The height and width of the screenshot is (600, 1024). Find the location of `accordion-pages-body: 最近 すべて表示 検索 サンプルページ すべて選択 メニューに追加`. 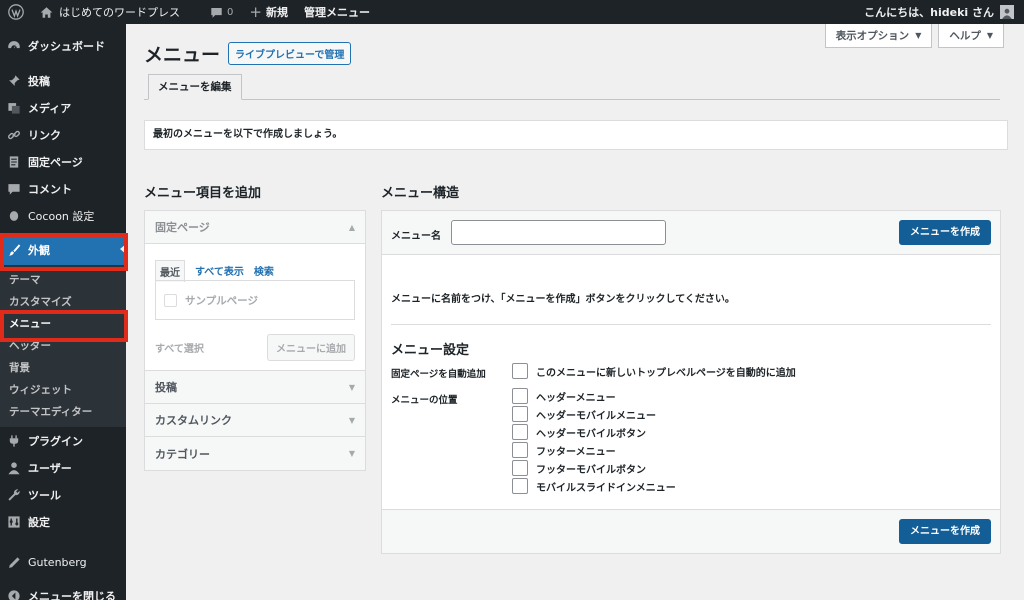

accordion-pages-body: 最近 すべて表示 検索 サンプルページ すべて選択 メニューに追加 is located at coordinates (255, 307).